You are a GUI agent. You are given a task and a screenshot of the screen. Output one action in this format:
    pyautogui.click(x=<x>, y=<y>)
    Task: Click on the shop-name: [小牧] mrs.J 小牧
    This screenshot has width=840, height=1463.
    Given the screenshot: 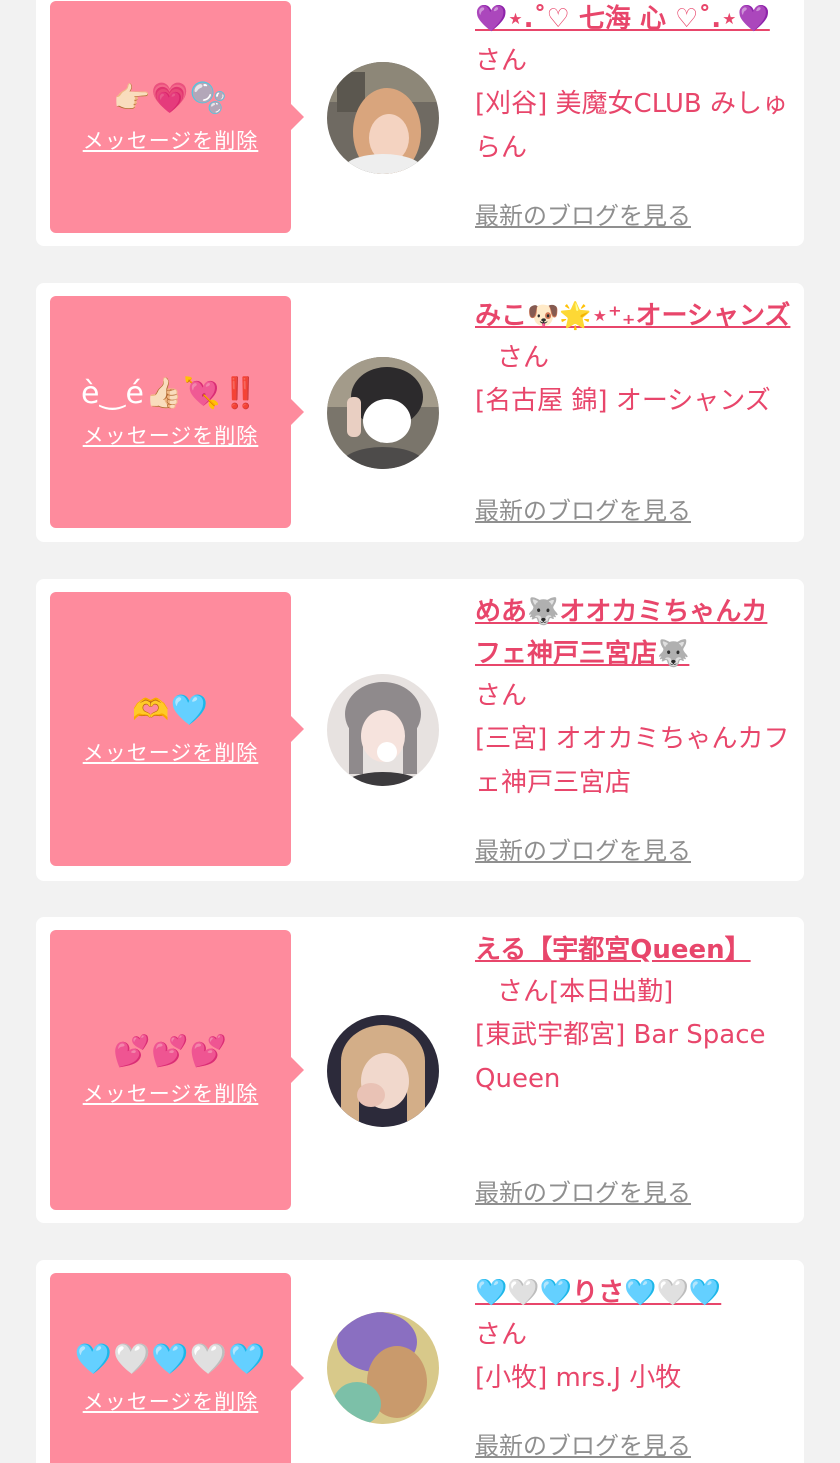 What is the action you would take?
    pyautogui.click(x=578, y=1378)
    